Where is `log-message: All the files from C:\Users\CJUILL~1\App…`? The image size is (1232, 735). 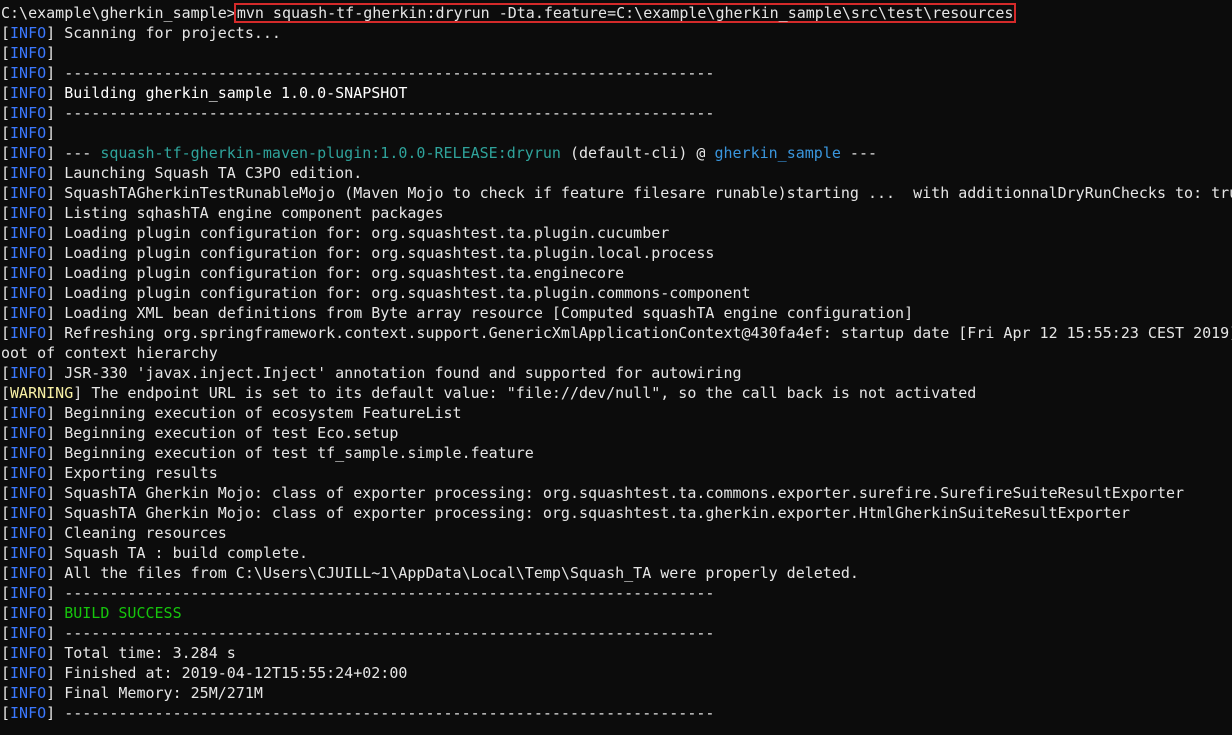 log-message: All the files from C:\Users\CJUILL~1\App… is located at coordinates (461, 573).